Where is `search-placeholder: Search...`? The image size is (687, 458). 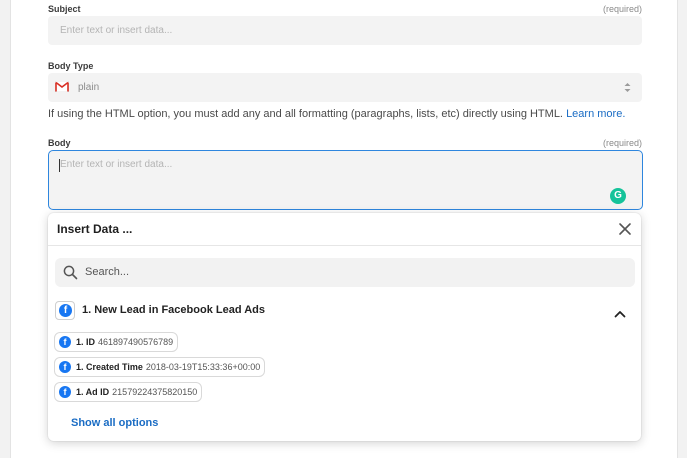 search-placeholder: Search... is located at coordinates (107, 272).